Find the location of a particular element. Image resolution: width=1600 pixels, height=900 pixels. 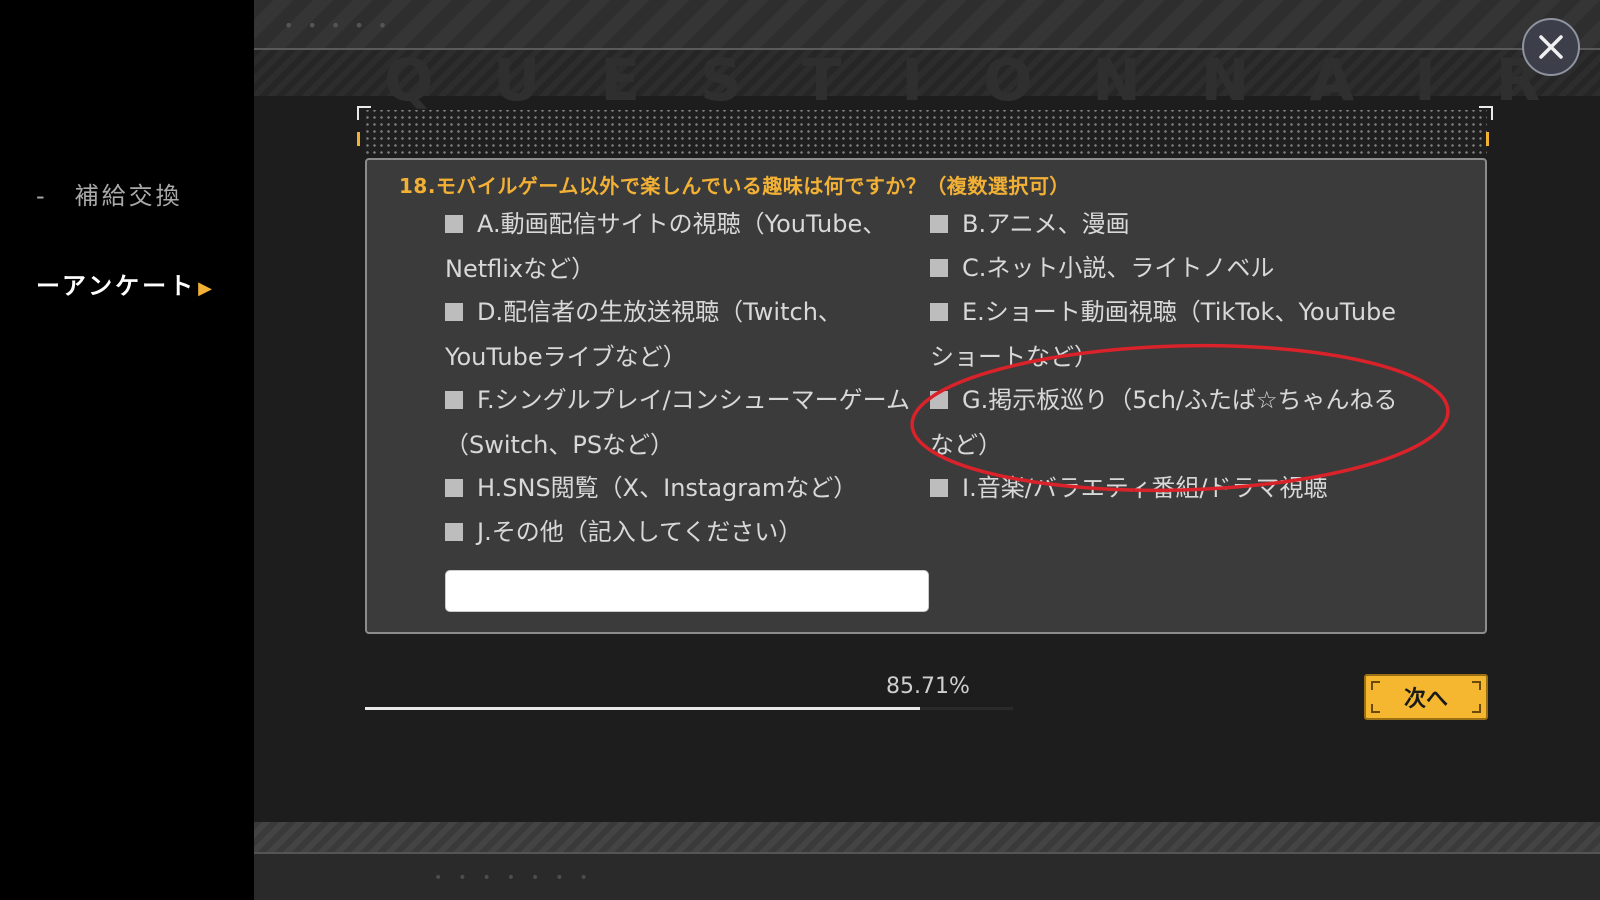

next-button-label: 次へ is located at coordinates (1425, 699).